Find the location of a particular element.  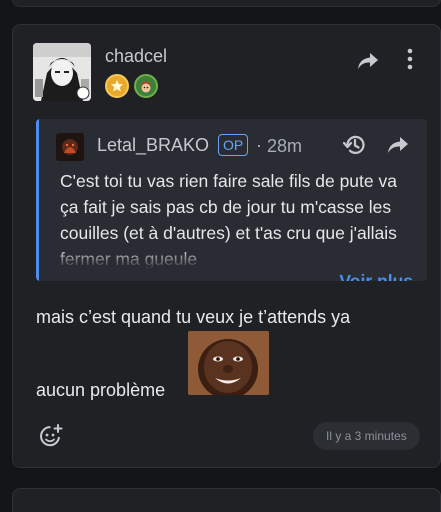

more-vertical-icon is located at coordinates (410, 59).